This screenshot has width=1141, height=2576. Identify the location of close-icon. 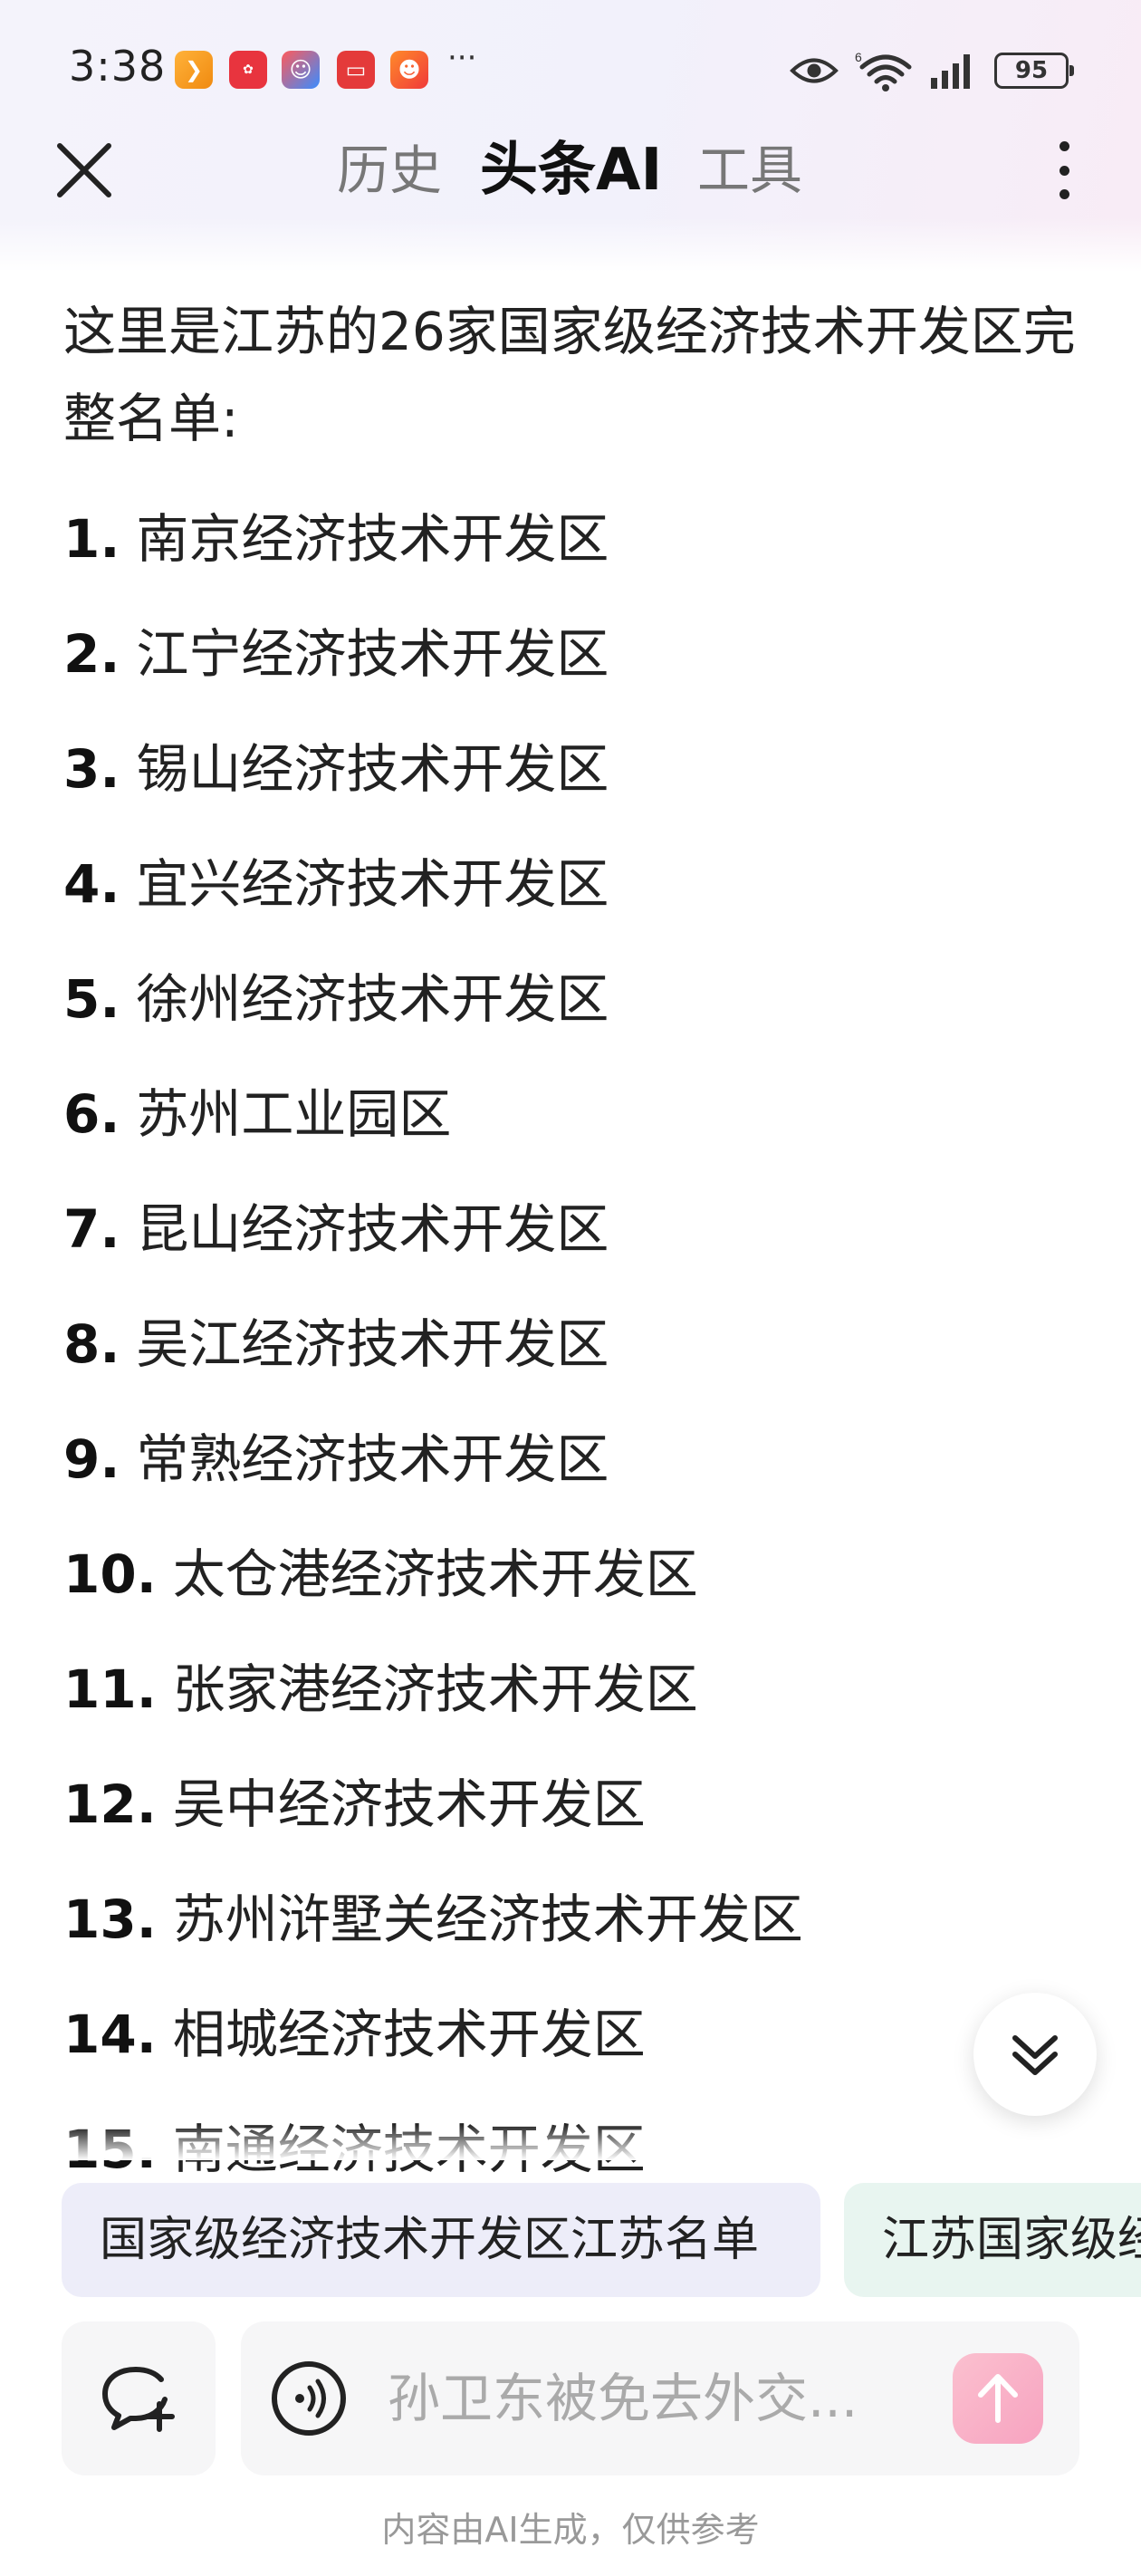
(84, 170).